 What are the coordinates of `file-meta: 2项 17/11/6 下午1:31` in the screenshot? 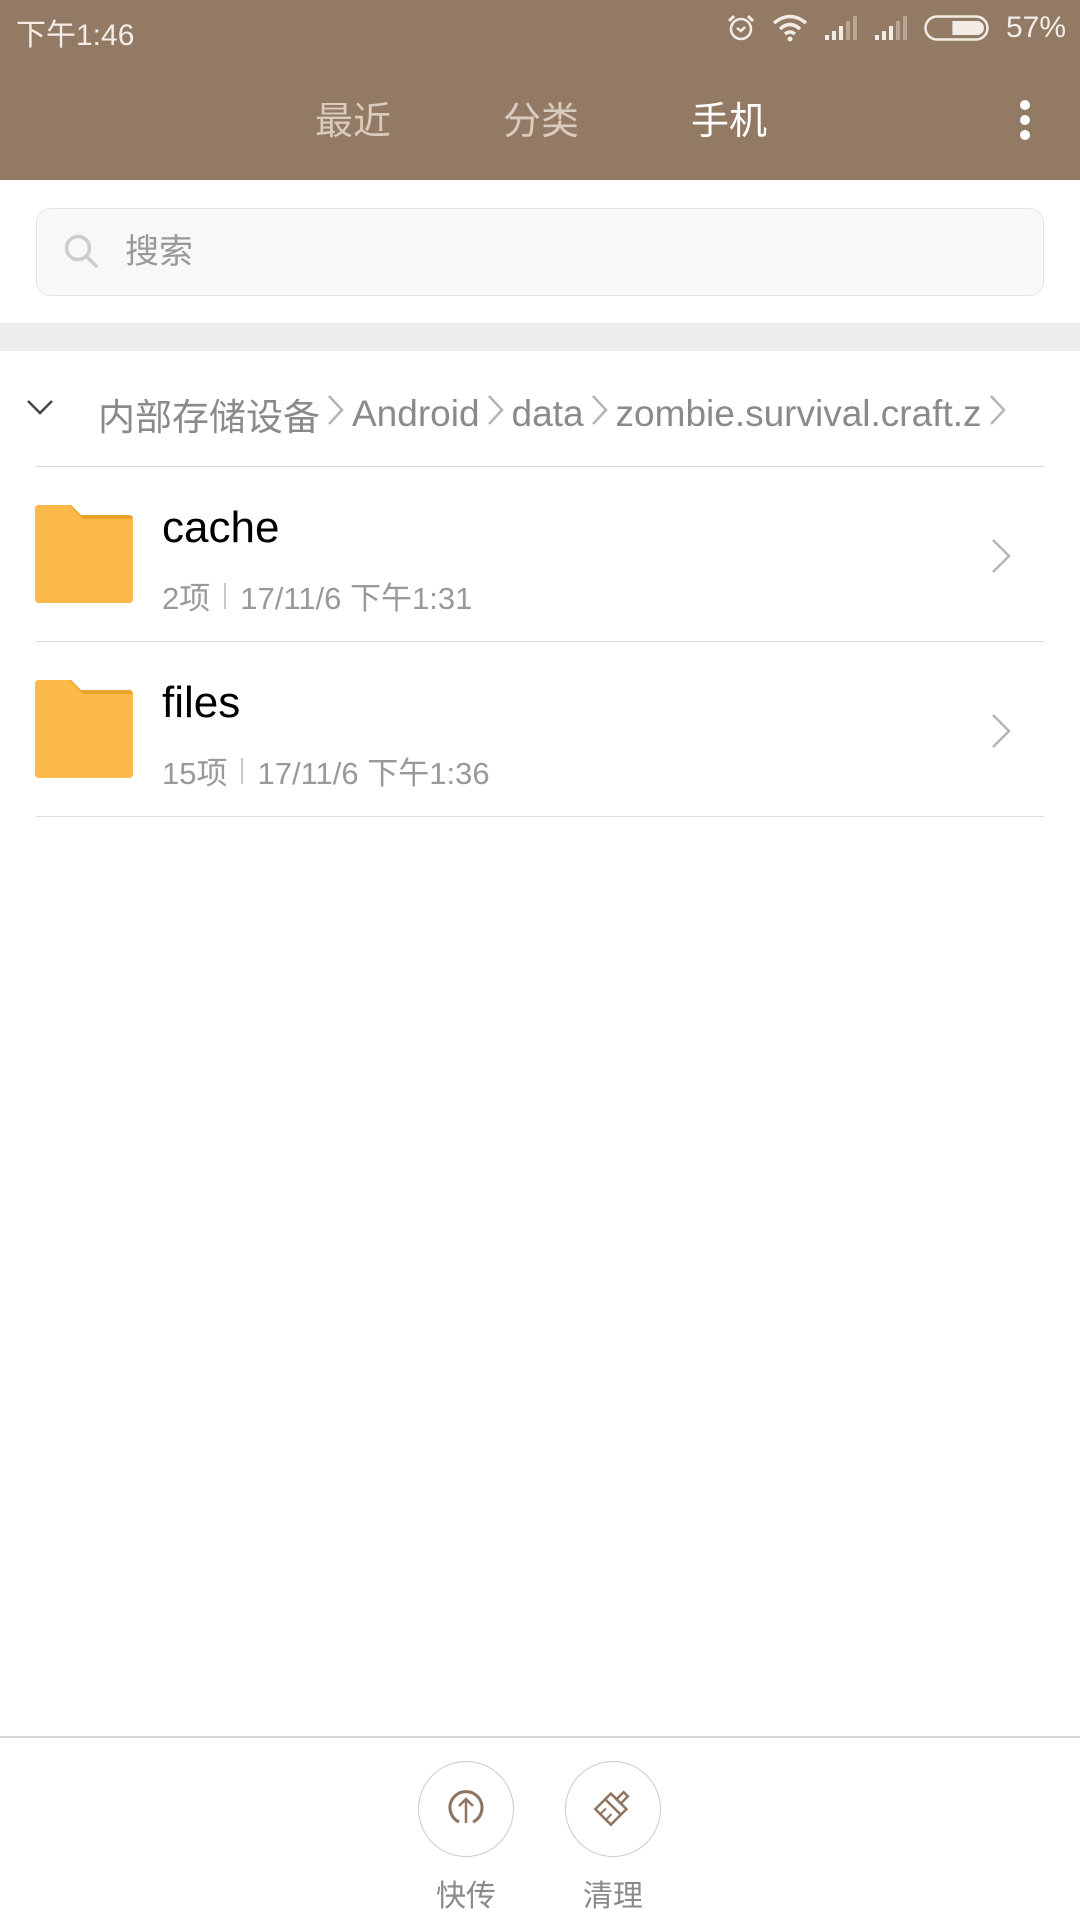 It's located at (317, 595).